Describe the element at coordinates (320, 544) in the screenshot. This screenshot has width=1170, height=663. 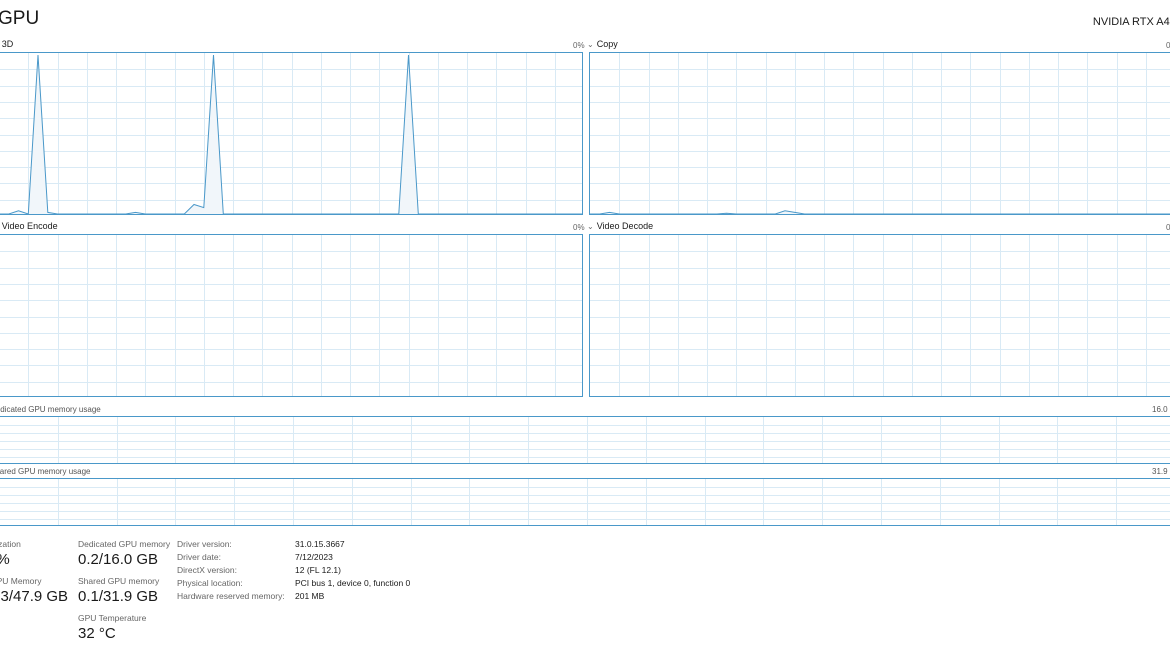
I see `driver-version-value: 31.0.15.3667` at that location.